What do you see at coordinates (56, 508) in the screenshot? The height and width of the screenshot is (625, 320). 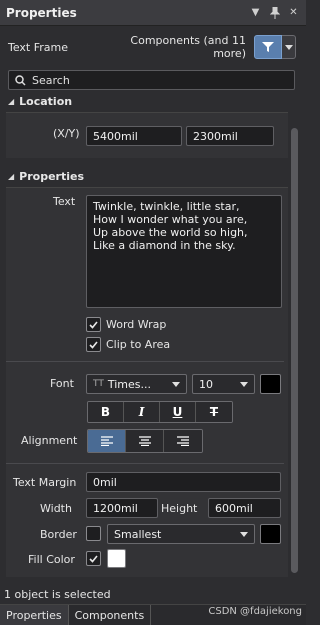 I see `width-label: Width` at bounding box center [56, 508].